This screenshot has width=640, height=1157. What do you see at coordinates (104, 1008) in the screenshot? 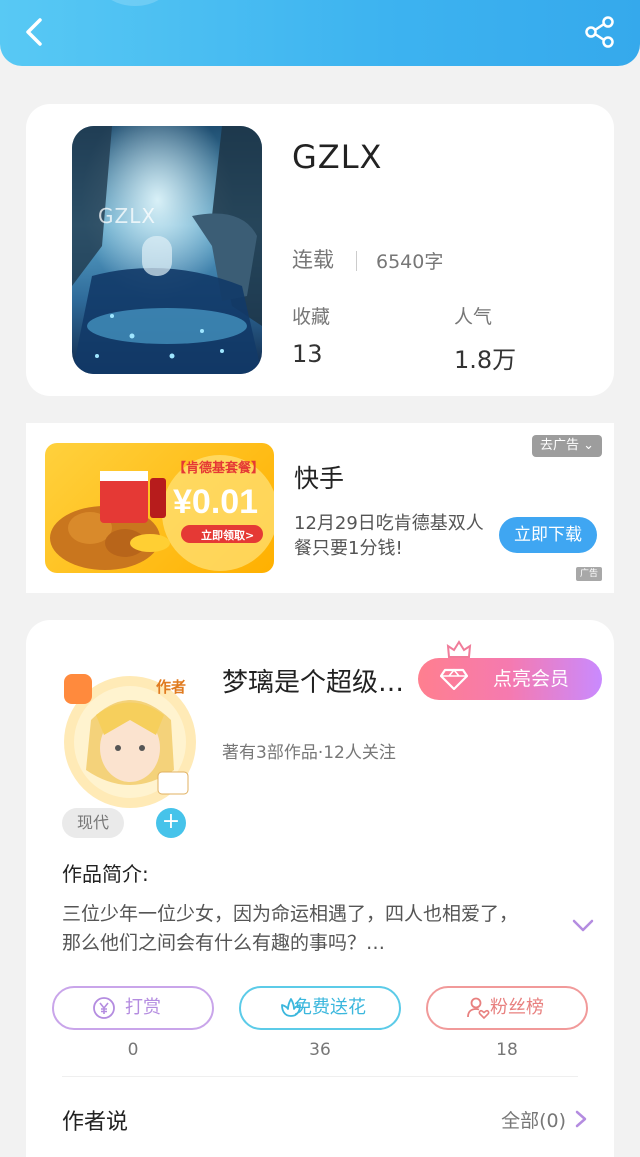
I see `yen-coin-icon` at bounding box center [104, 1008].